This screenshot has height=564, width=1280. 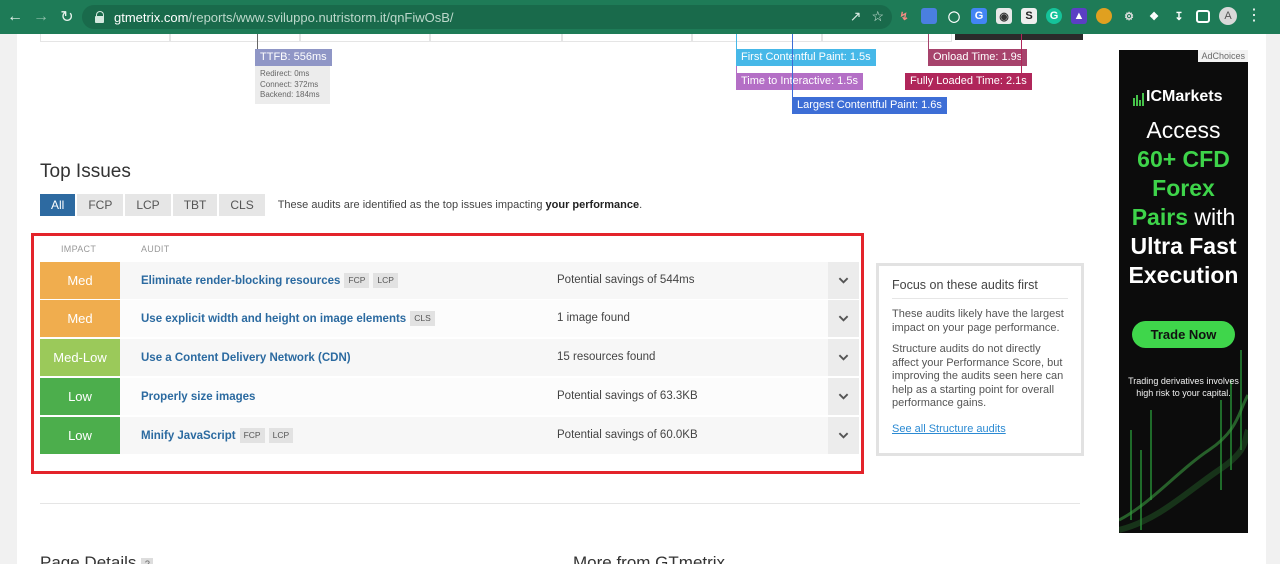 I want to click on trade-now-button: Trade Now, so click(x=1183, y=334).